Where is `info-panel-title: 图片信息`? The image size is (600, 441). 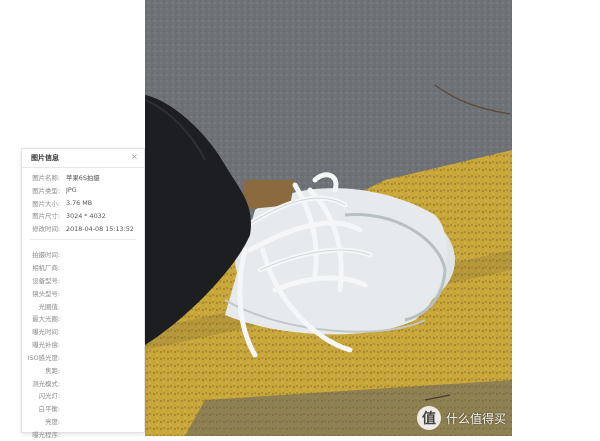 info-panel-title: 图片信息 is located at coordinates (45, 158).